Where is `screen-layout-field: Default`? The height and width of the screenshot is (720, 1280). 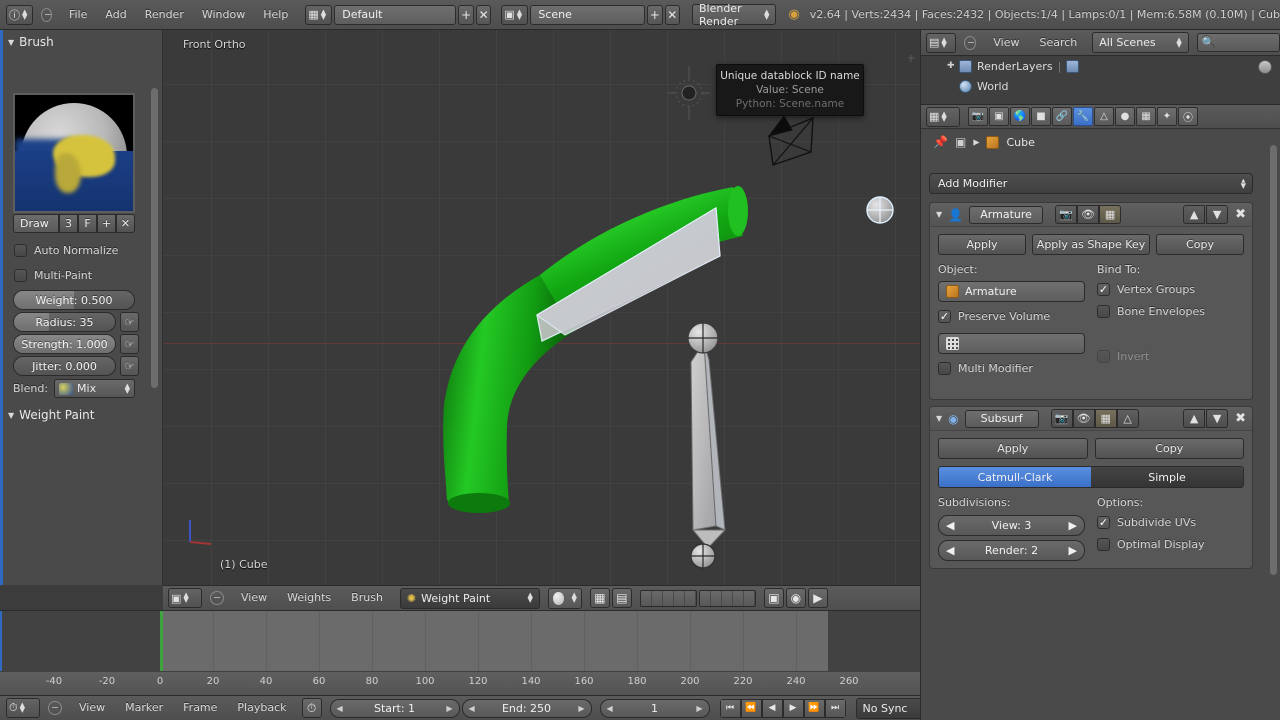 screen-layout-field: Default is located at coordinates (395, 14).